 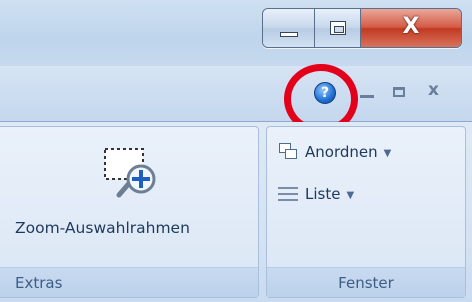 What do you see at coordinates (102, 228) in the screenshot?
I see `zoom-selection-label: Zoom-Auswahlrahmen` at bounding box center [102, 228].